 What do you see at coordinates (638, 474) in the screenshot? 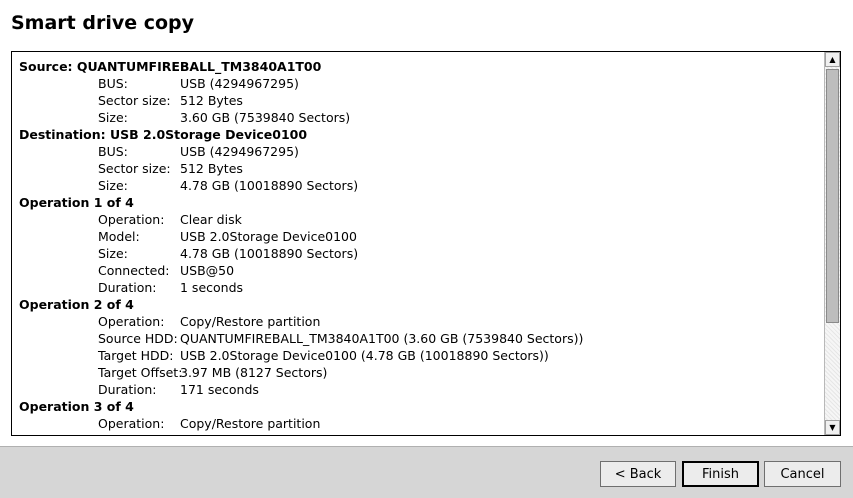
I see `back-button: < Back` at bounding box center [638, 474].